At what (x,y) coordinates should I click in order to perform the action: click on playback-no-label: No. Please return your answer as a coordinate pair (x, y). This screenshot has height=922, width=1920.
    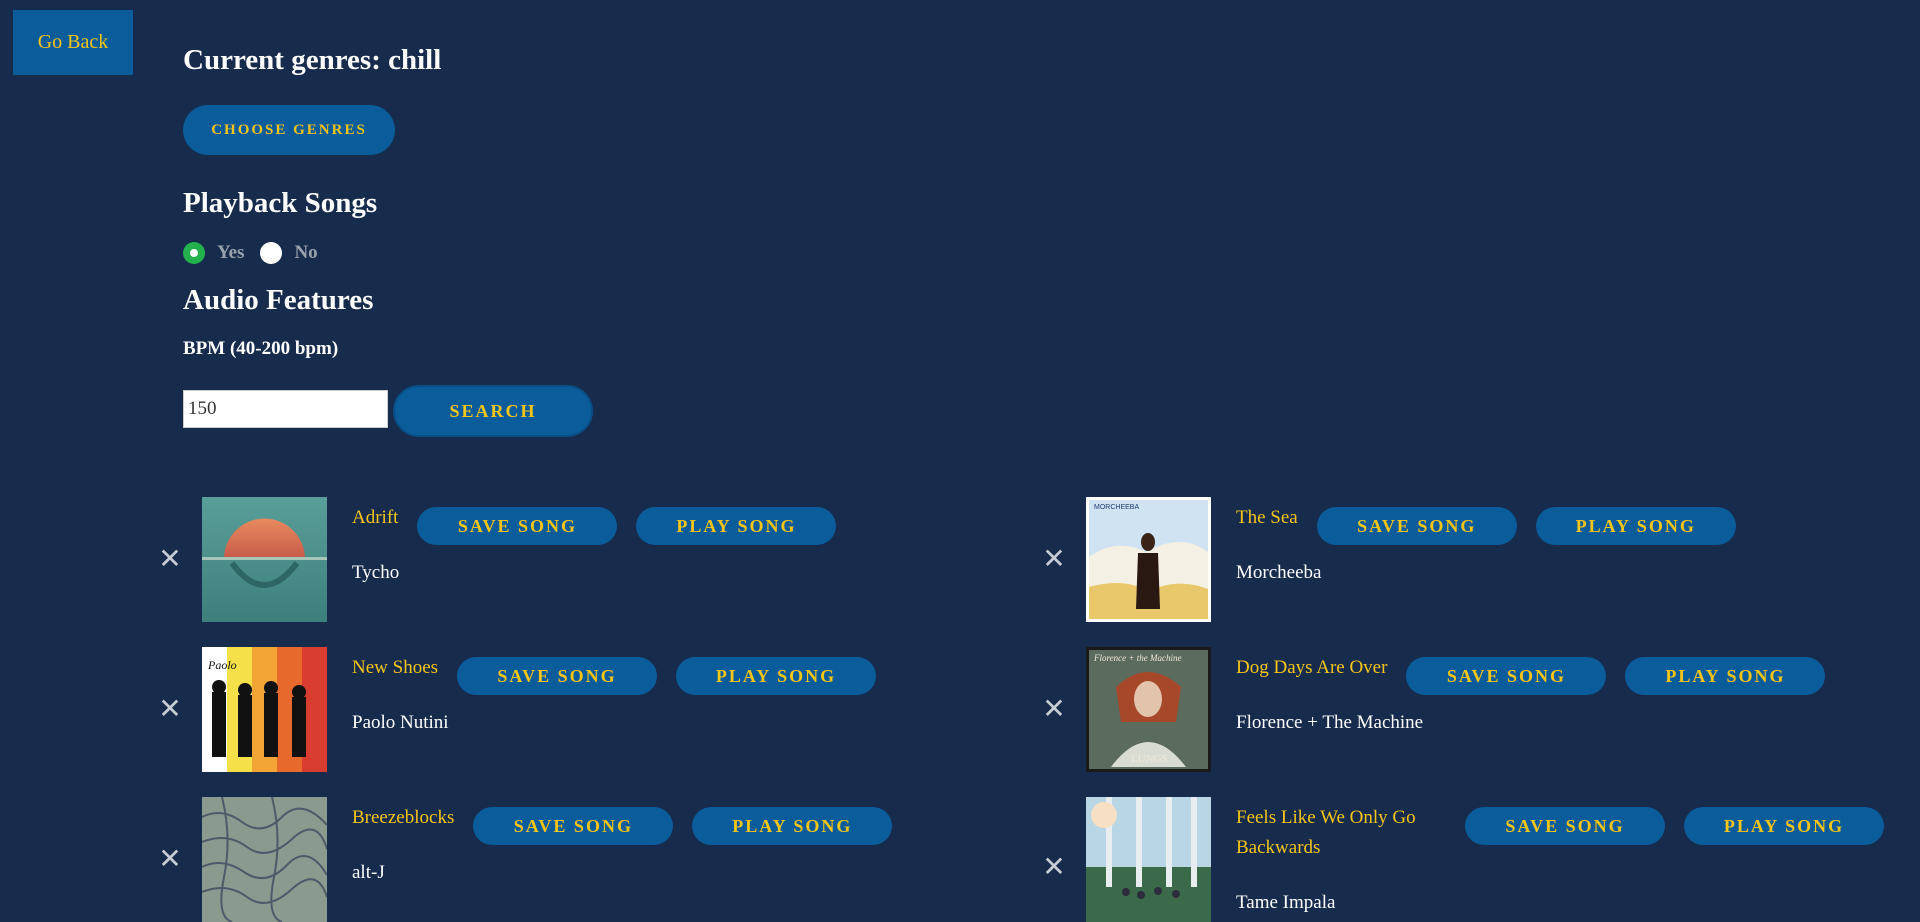
    Looking at the image, I should click on (306, 252).